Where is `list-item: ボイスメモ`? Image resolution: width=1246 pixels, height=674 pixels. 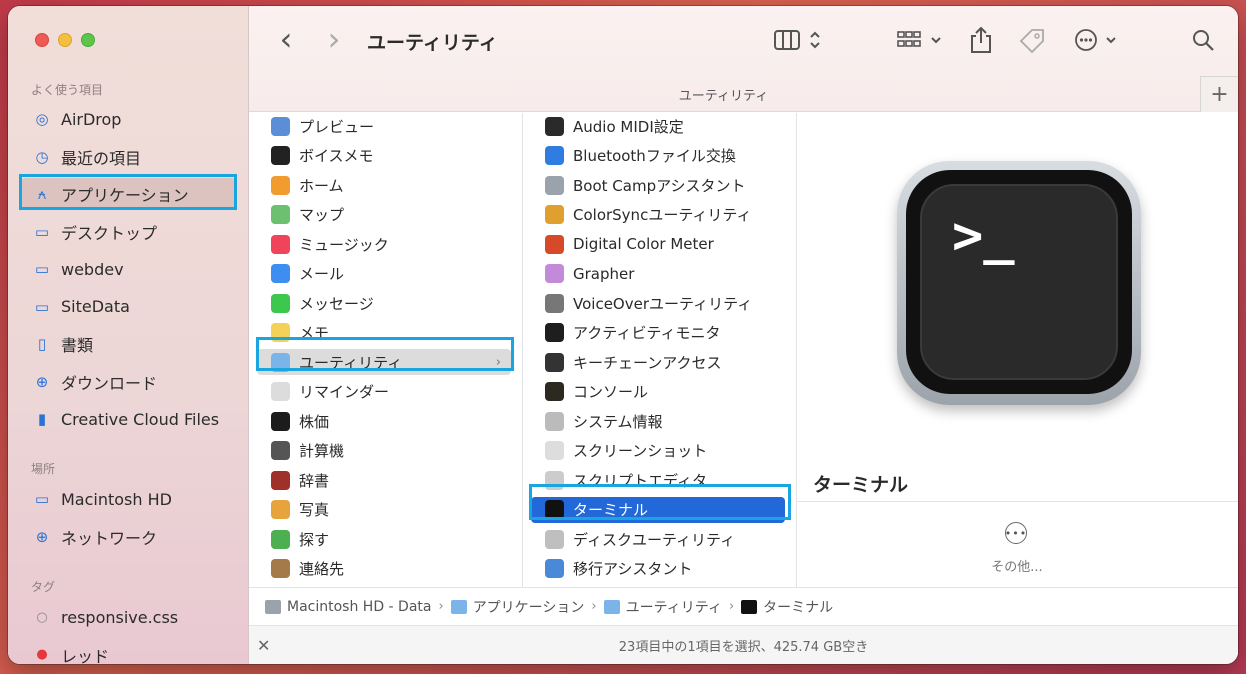 list-item: ボイスメモ is located at coordinates (384, 156).